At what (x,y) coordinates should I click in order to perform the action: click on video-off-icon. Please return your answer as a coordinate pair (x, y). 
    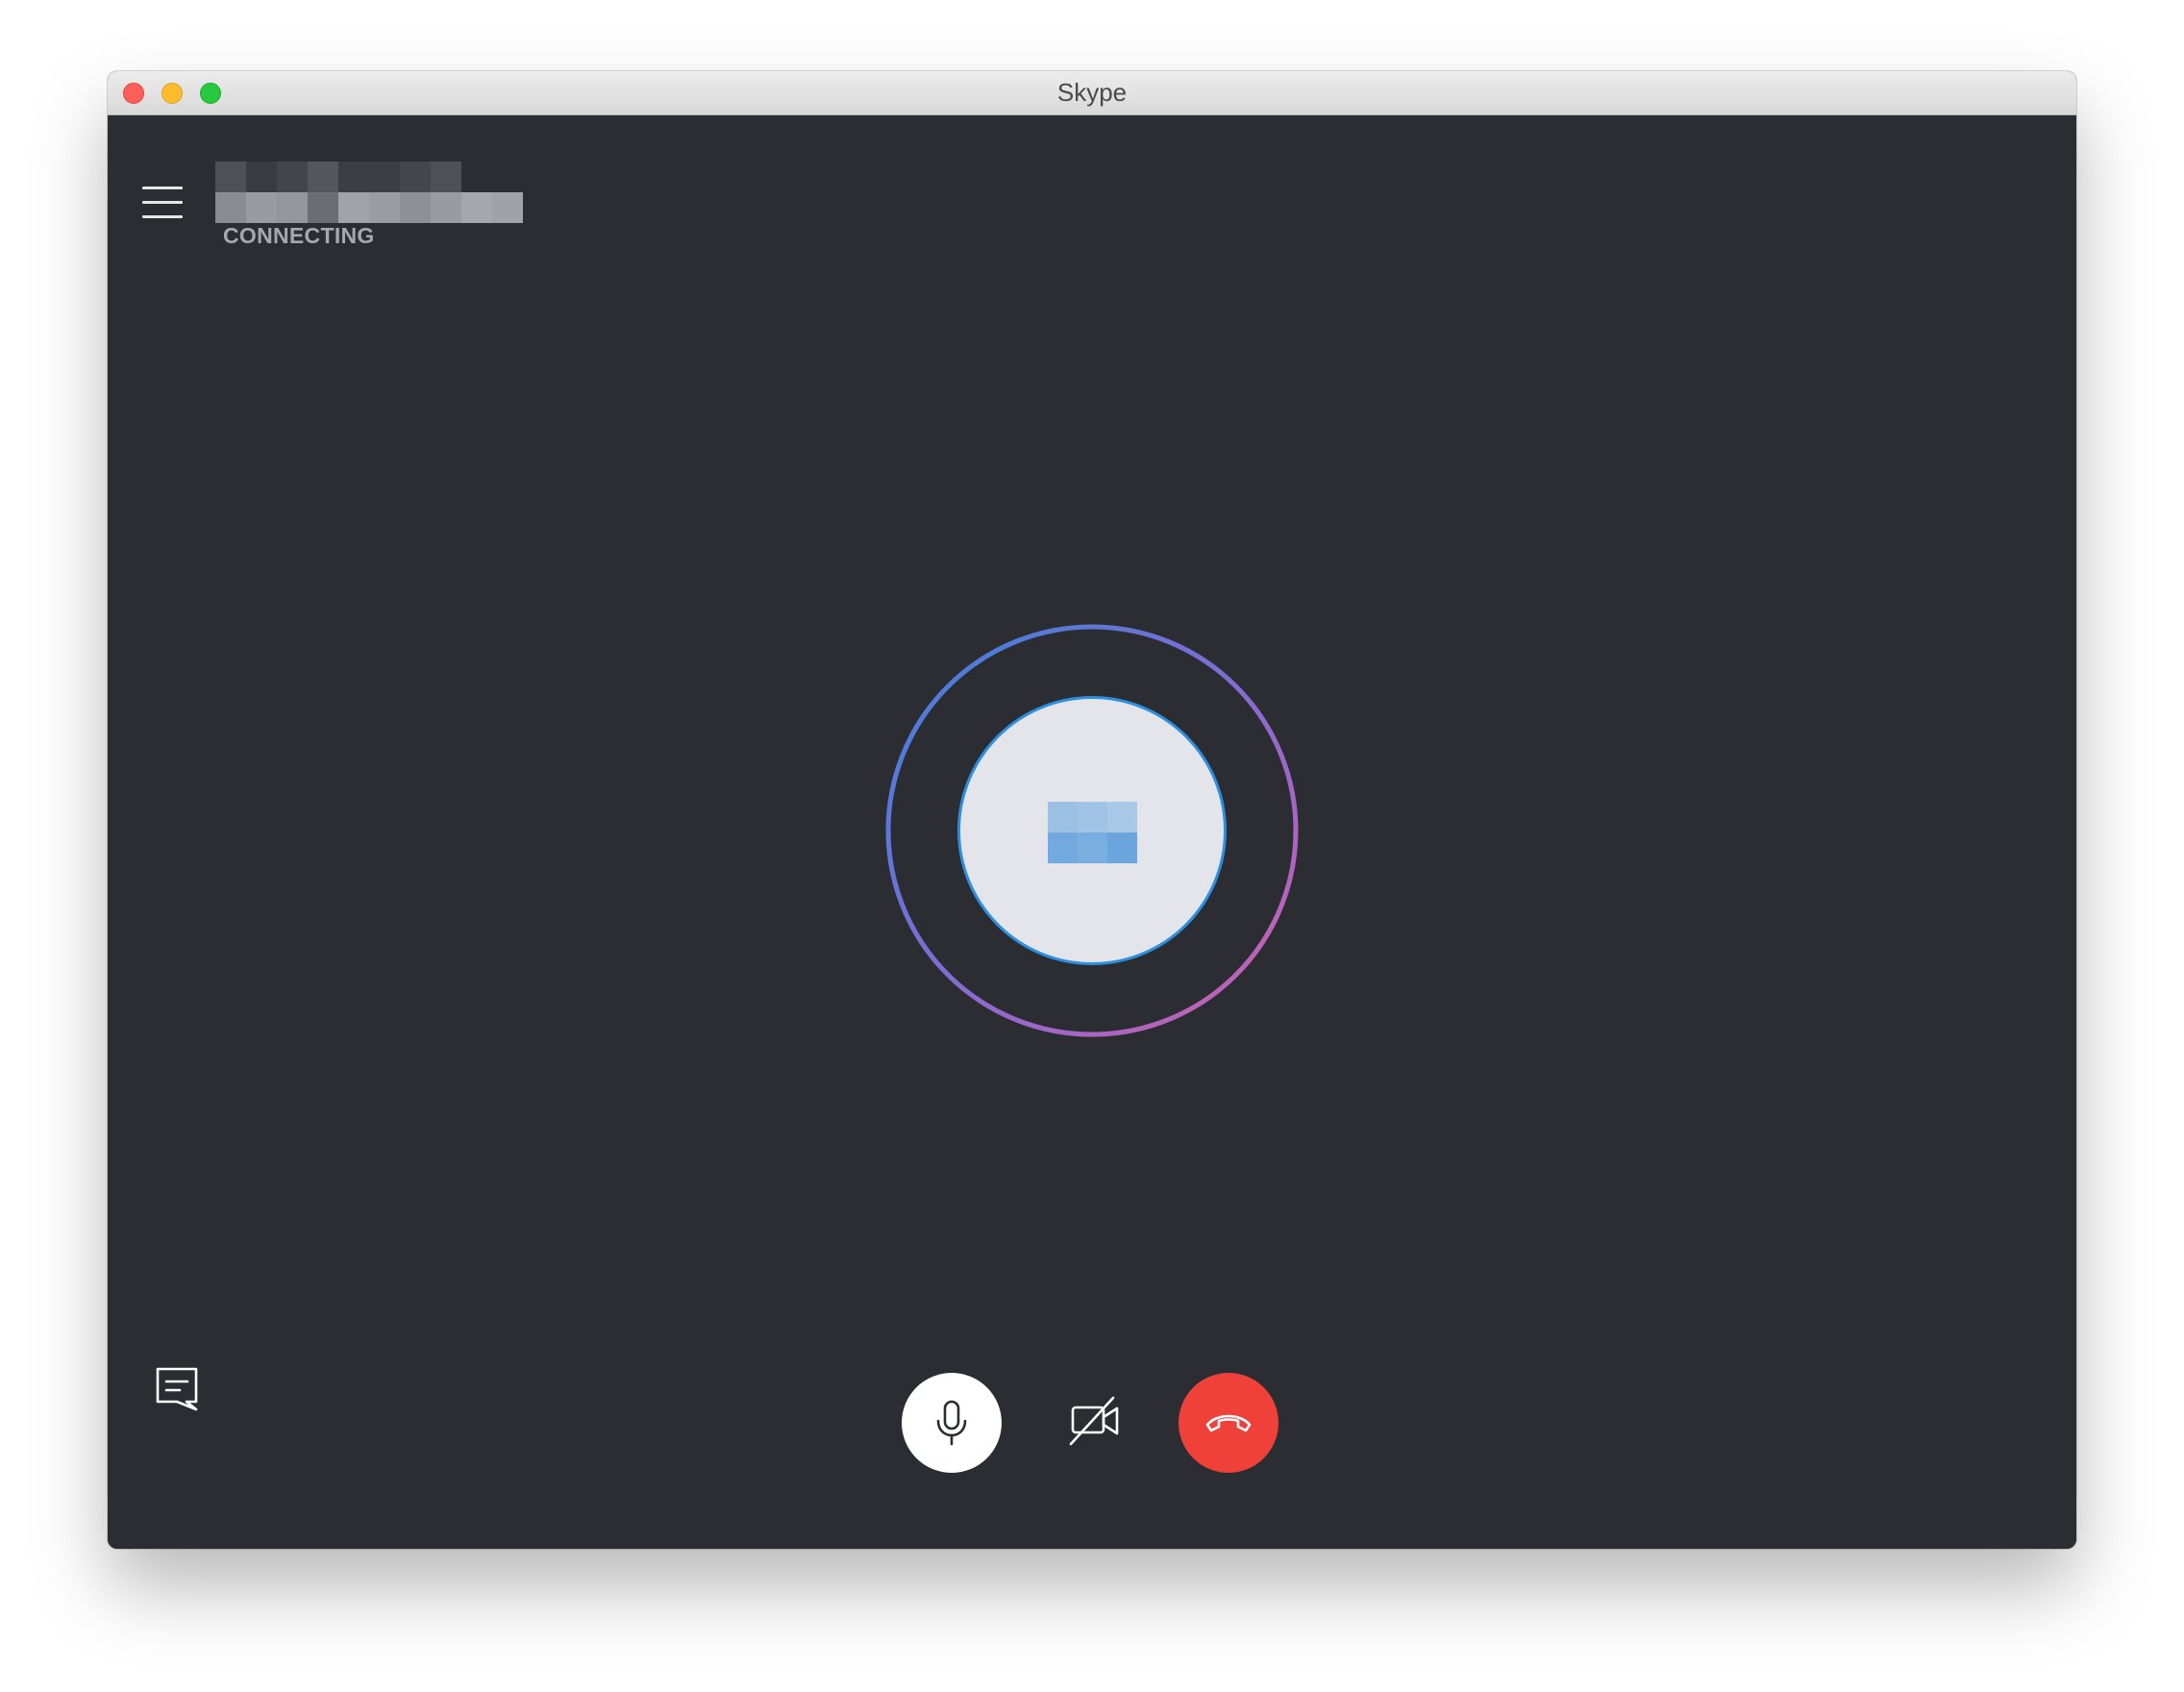
    Looking at the image, I should click on (1094, 1421).